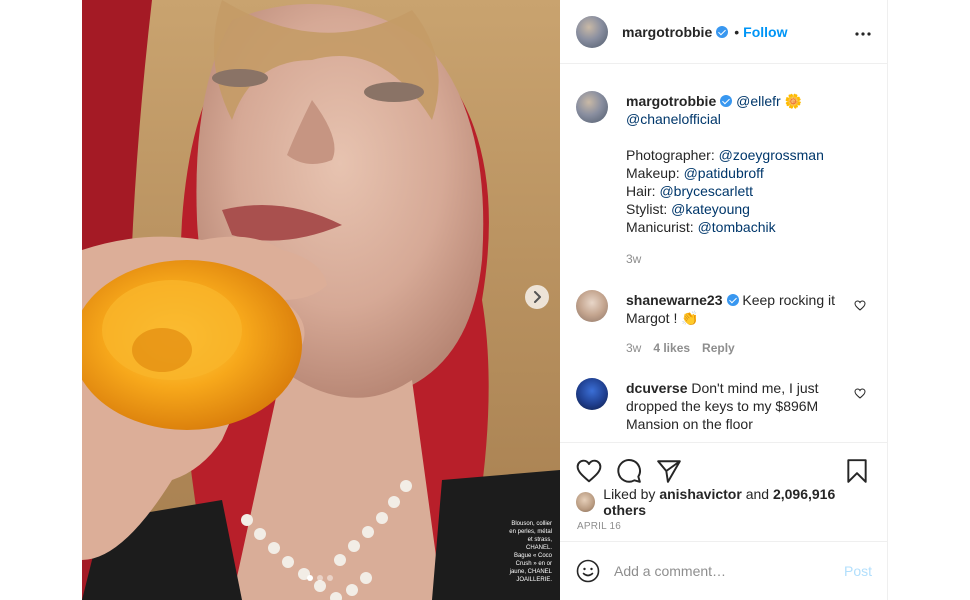 This screenshot has width=970, height=600. Describe the element at coordinates (629, 471) in the screenshot. I see `comment-bubble-icon` at that location.